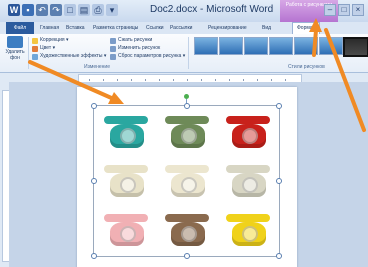 This screenshot has height=267, width=368. I want to click on change-picture-icon, so click(113, 48).